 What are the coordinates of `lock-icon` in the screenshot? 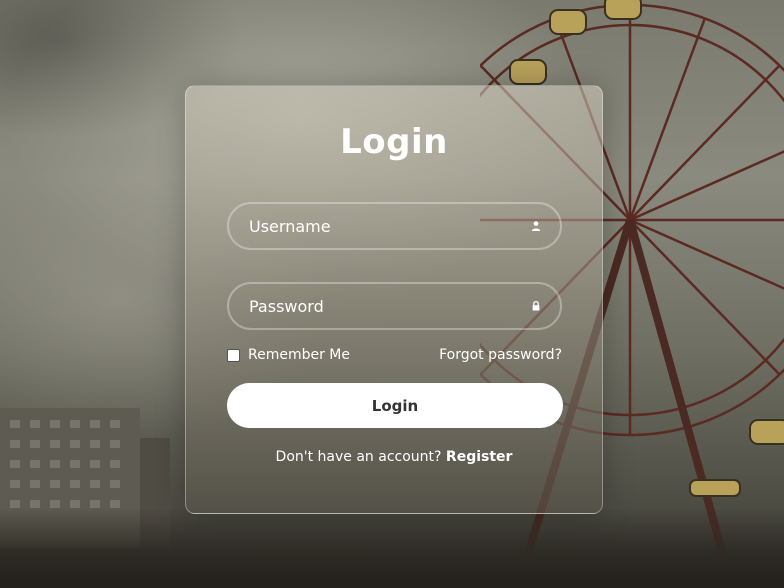 It's located at (536, 305).